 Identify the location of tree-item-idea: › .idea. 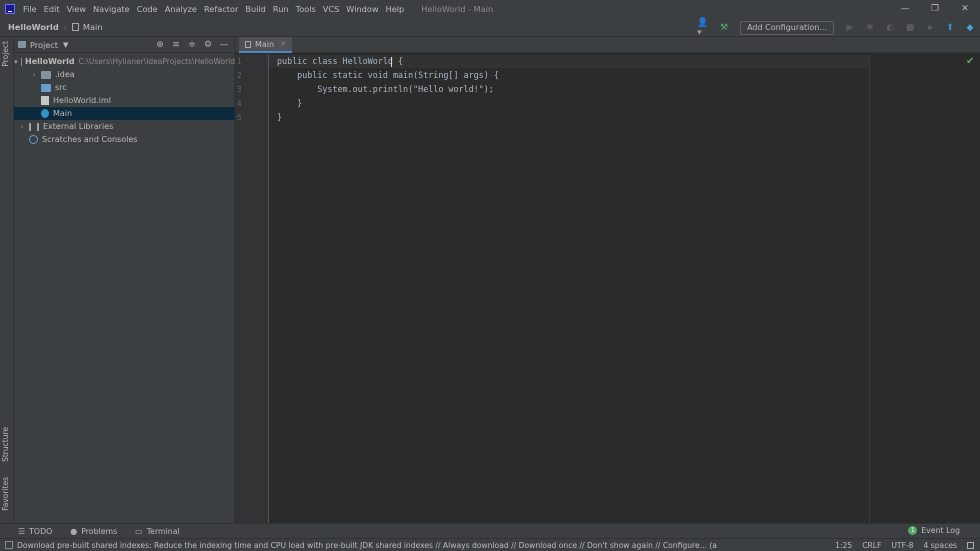
(124, 74).